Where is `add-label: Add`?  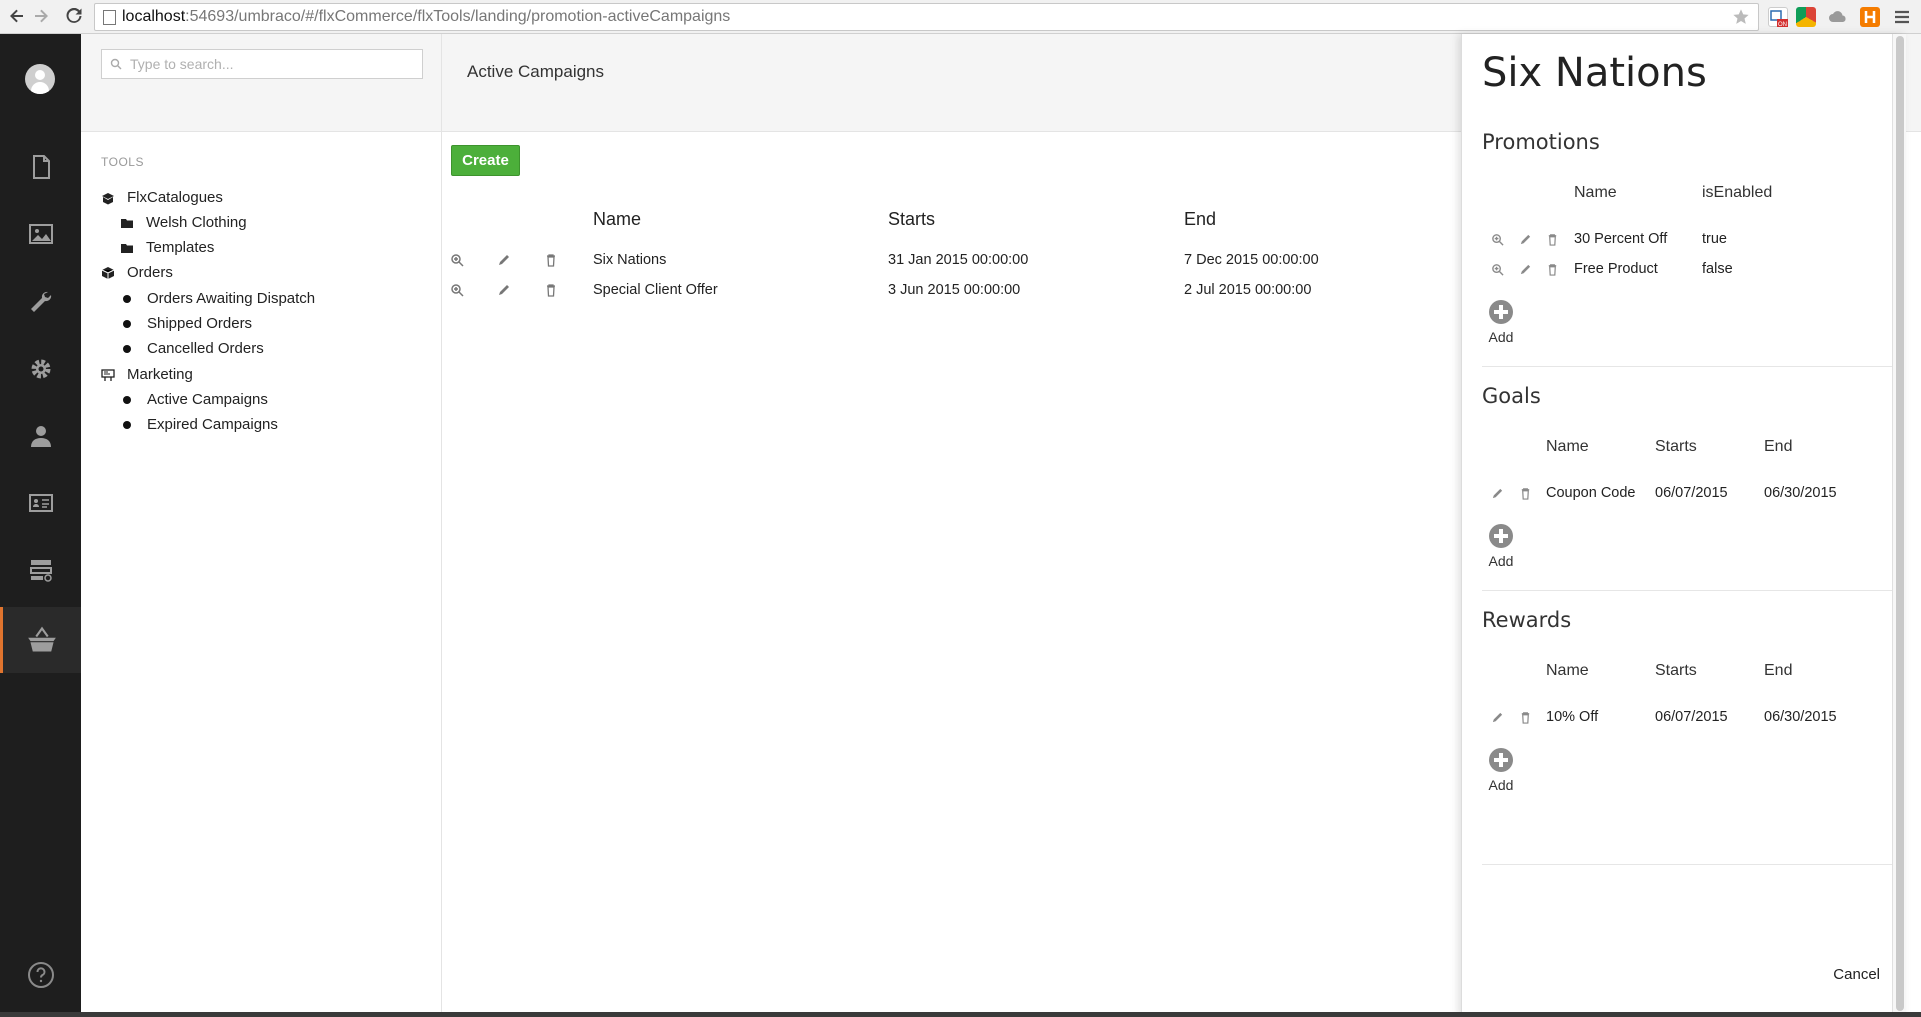
add-label: Add is located at coordinates (1501, 785).